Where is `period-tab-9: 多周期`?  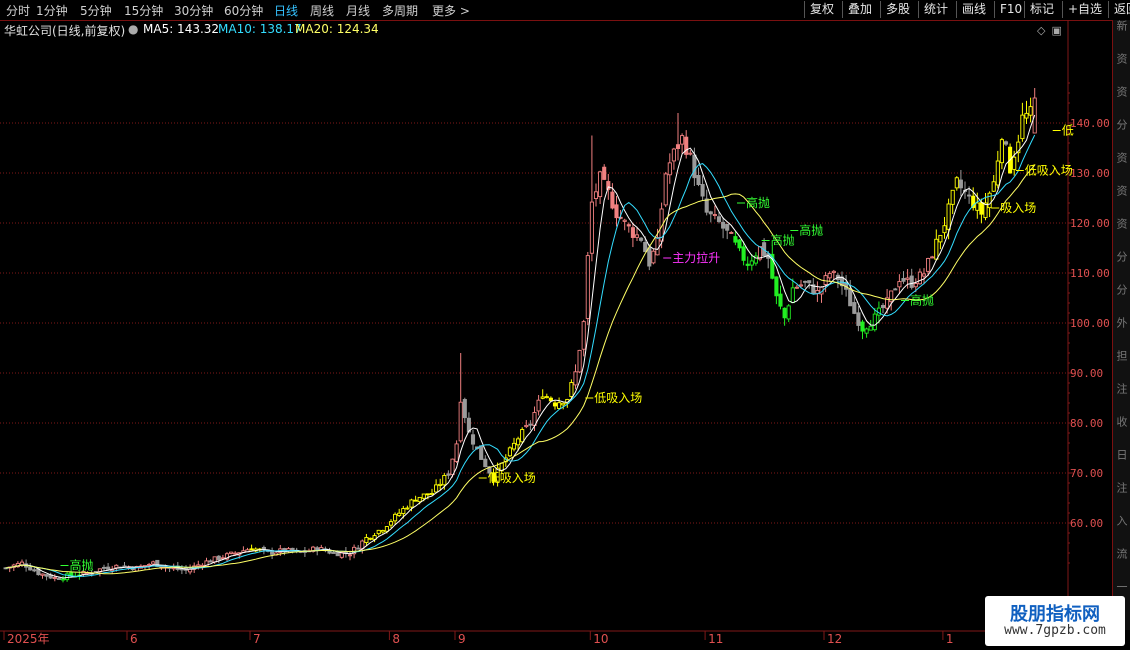
period-tab-9: 多周期 is located at coordinates (400, 10).